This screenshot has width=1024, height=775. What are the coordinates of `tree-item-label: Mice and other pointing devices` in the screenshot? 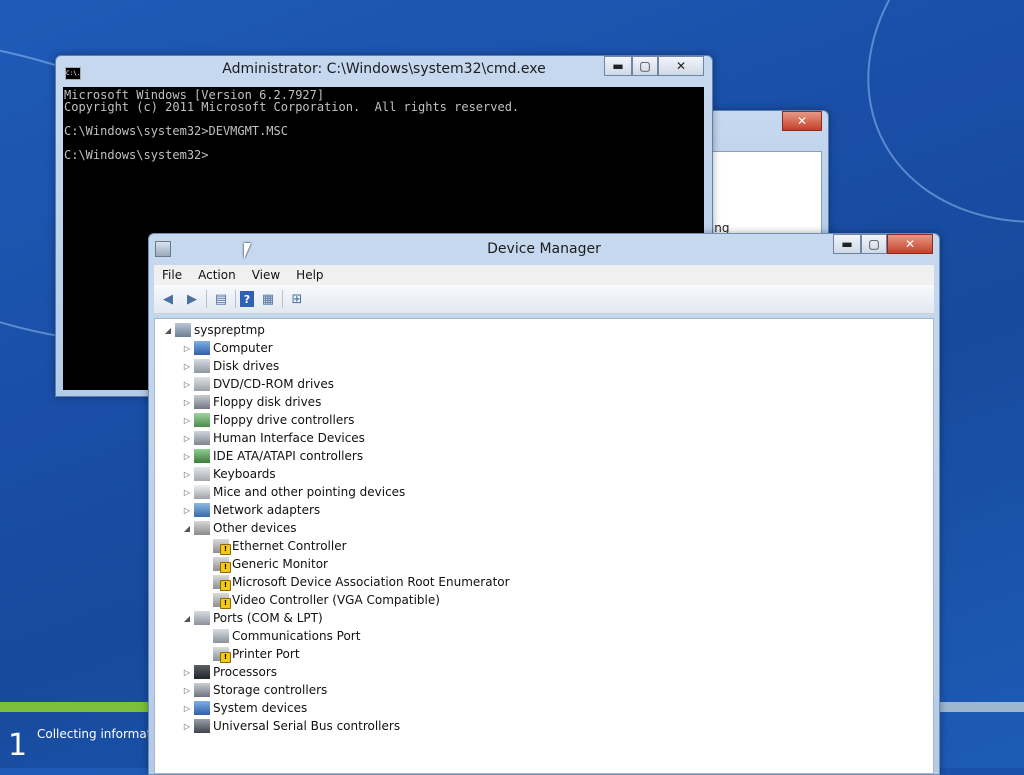 It's located at (309, 492).